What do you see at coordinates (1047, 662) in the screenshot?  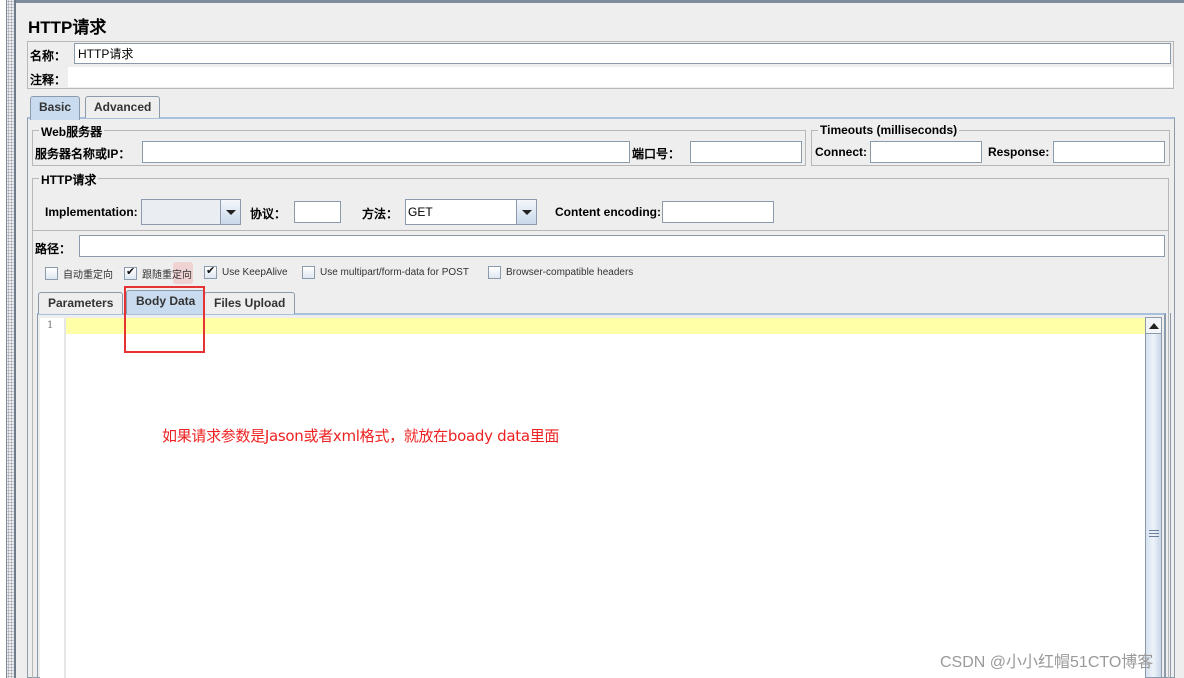 I see `watermark: CSDN @小小红帽51CTO博客` at bounding box center [1047, 662].